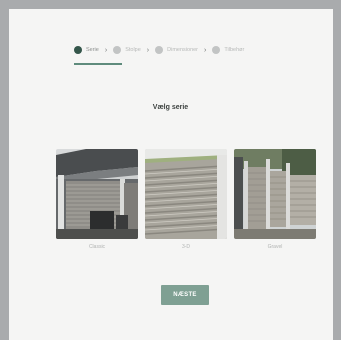 The height and width of the screenshot is (340, 341). I want to click on next-button: NÆSTE, so click(185, 295).